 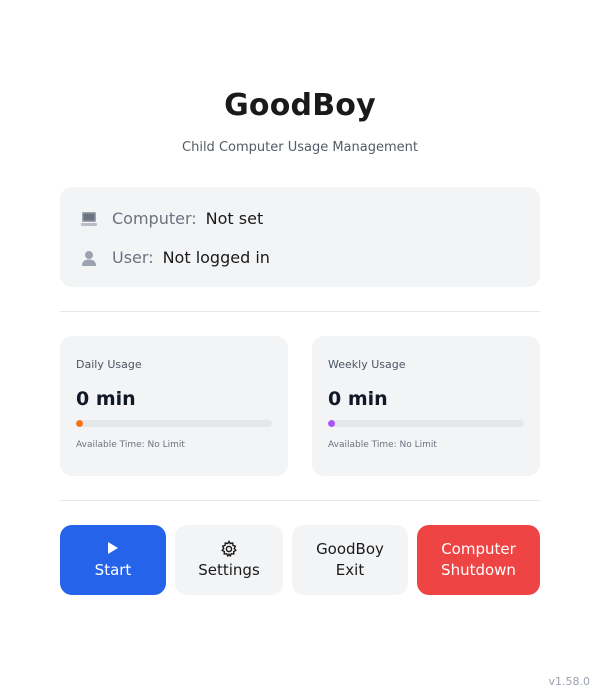 What do you see at coordinates (113, 569) in the screenshot?
I see `start-button-label: Start` at bounding box center [113, 569].